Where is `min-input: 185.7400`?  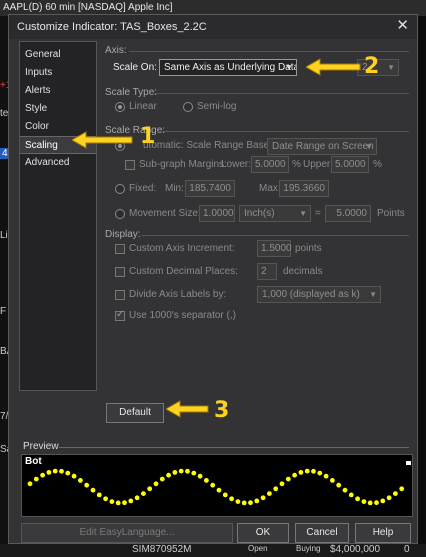
min-input: 185.7400 is located at coordinates (210, 188).